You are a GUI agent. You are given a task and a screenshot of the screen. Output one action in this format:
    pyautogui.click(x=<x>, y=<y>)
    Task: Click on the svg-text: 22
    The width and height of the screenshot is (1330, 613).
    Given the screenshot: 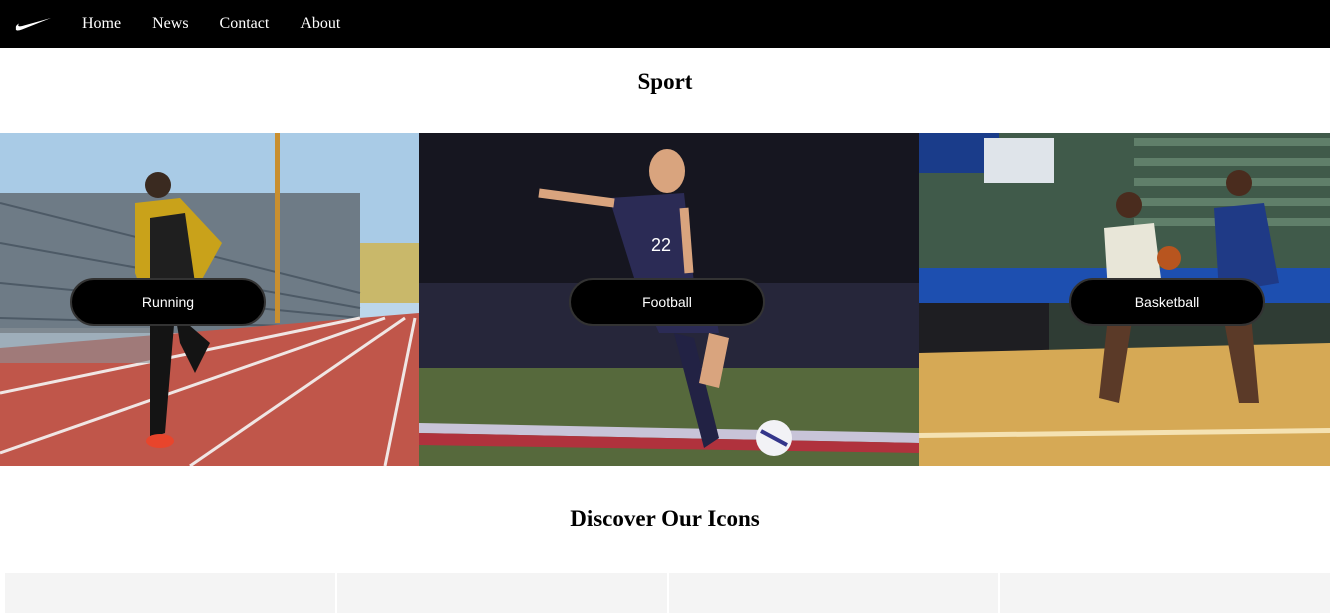 What is the action you would take?
    pyautogui.click(x=661, y=245)
    